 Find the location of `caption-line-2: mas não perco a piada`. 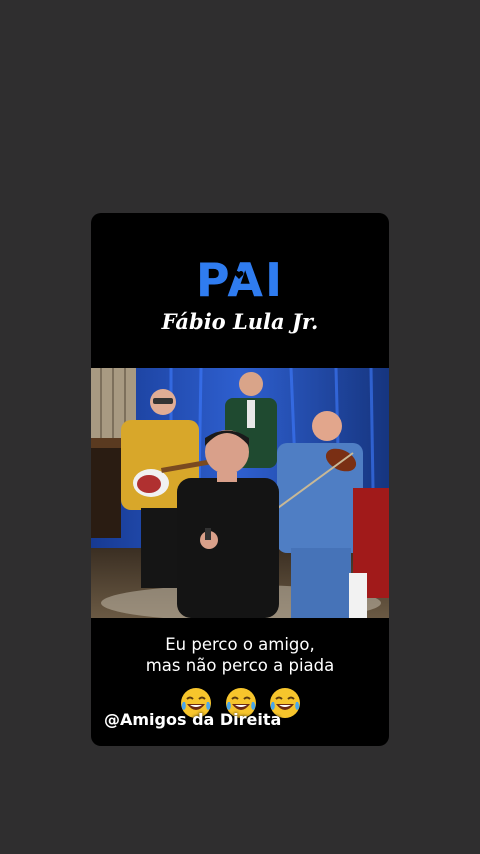

caption-line-2: mas não perco a piada is located at coordinates (240, 665).